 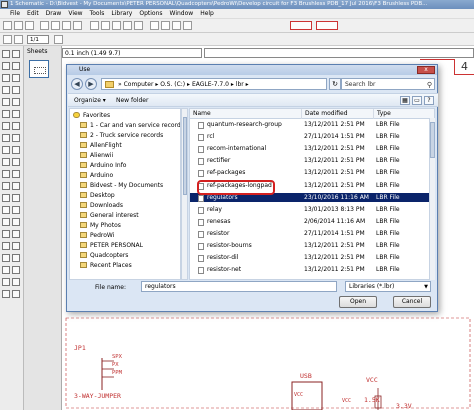 I want to click on navigation-scrollbar, so click(x=184, y=194).